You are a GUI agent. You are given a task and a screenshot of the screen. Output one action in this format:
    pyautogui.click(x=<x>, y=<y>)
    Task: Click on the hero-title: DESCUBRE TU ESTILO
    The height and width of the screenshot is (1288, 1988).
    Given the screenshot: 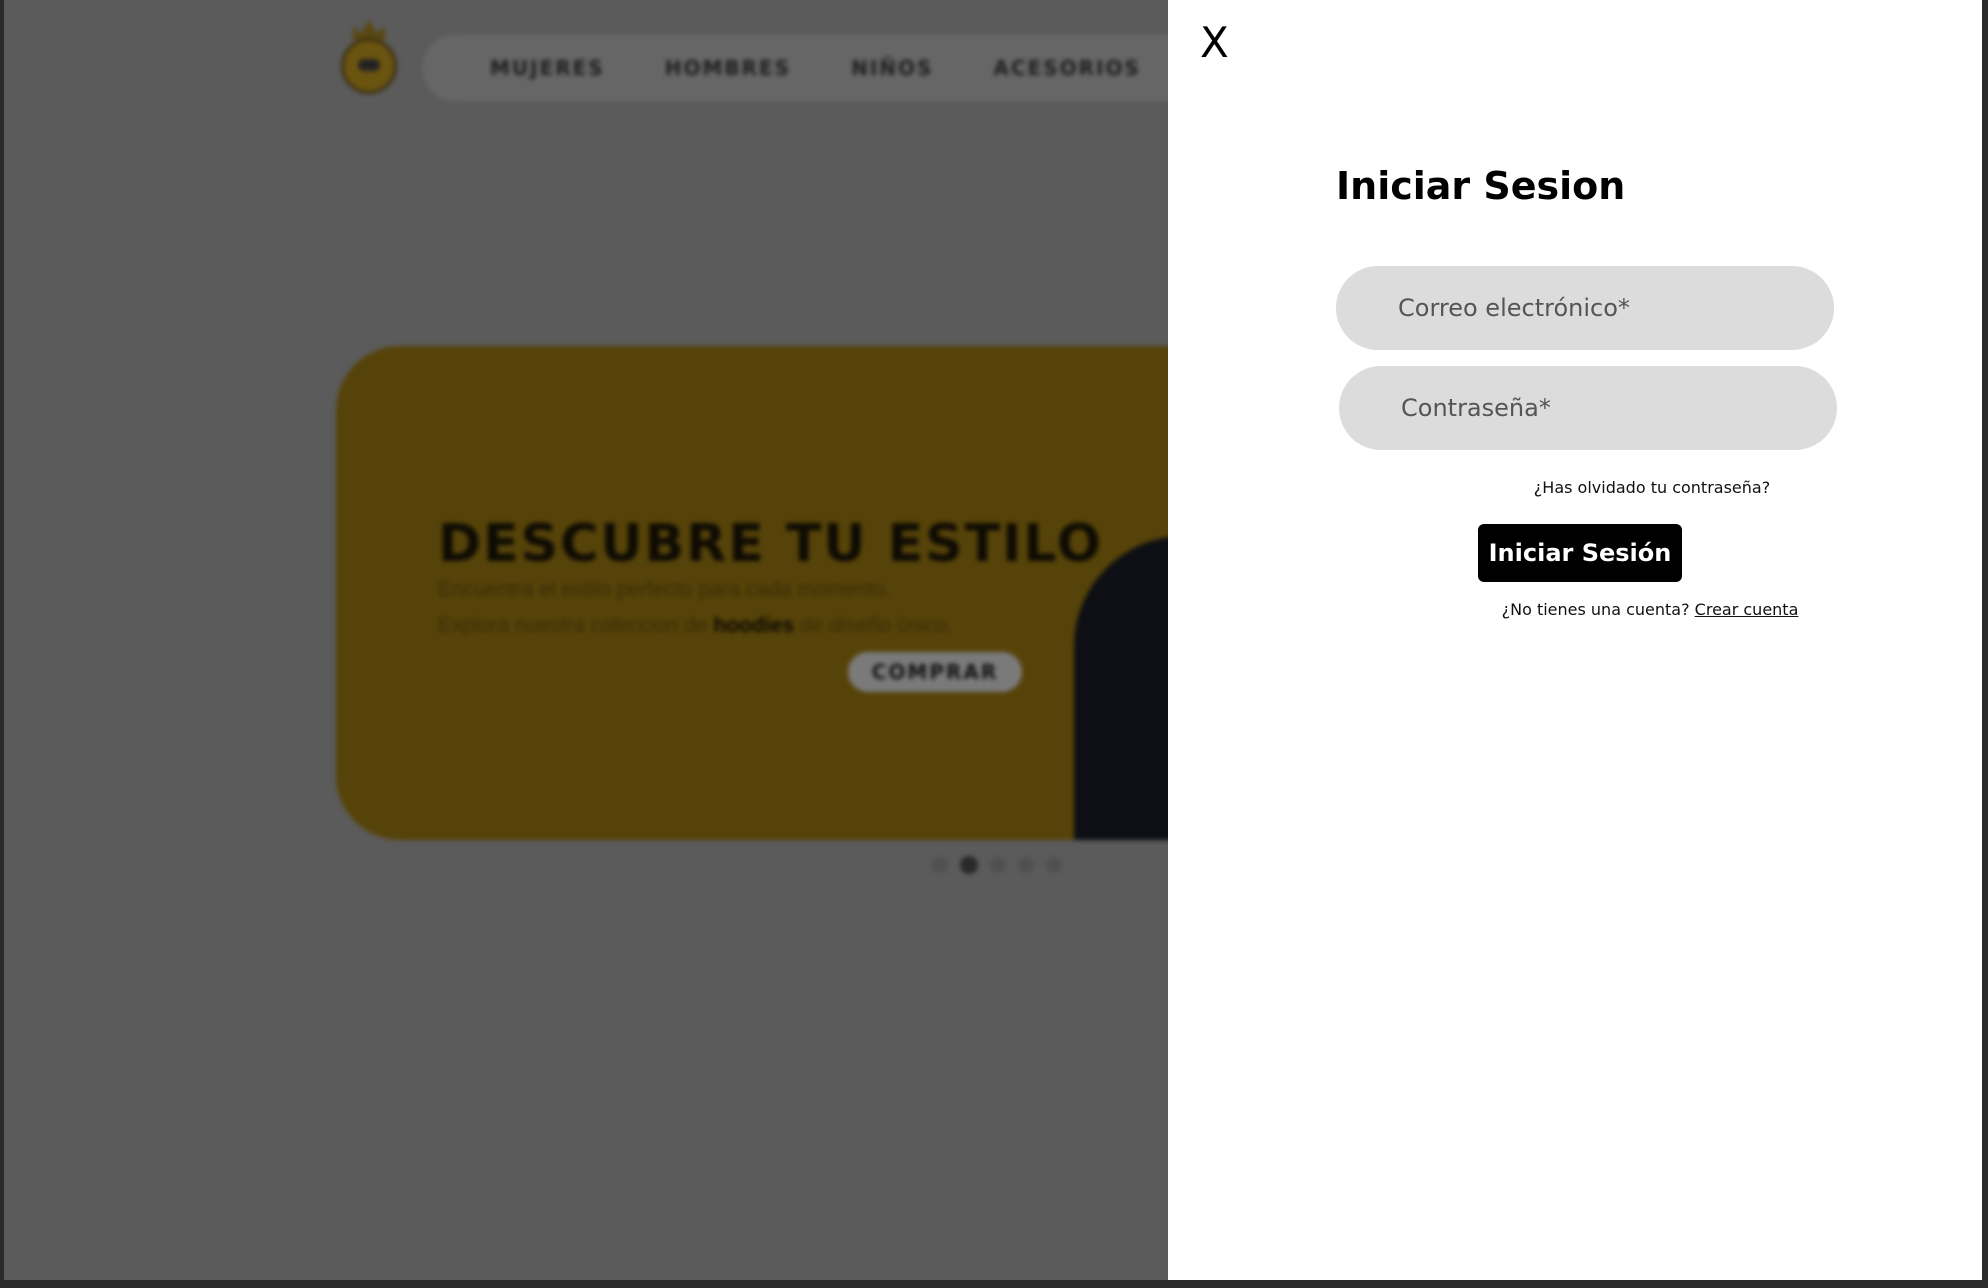 What is the action you would take?
    pyautogui.click(x=770, y=544)
    